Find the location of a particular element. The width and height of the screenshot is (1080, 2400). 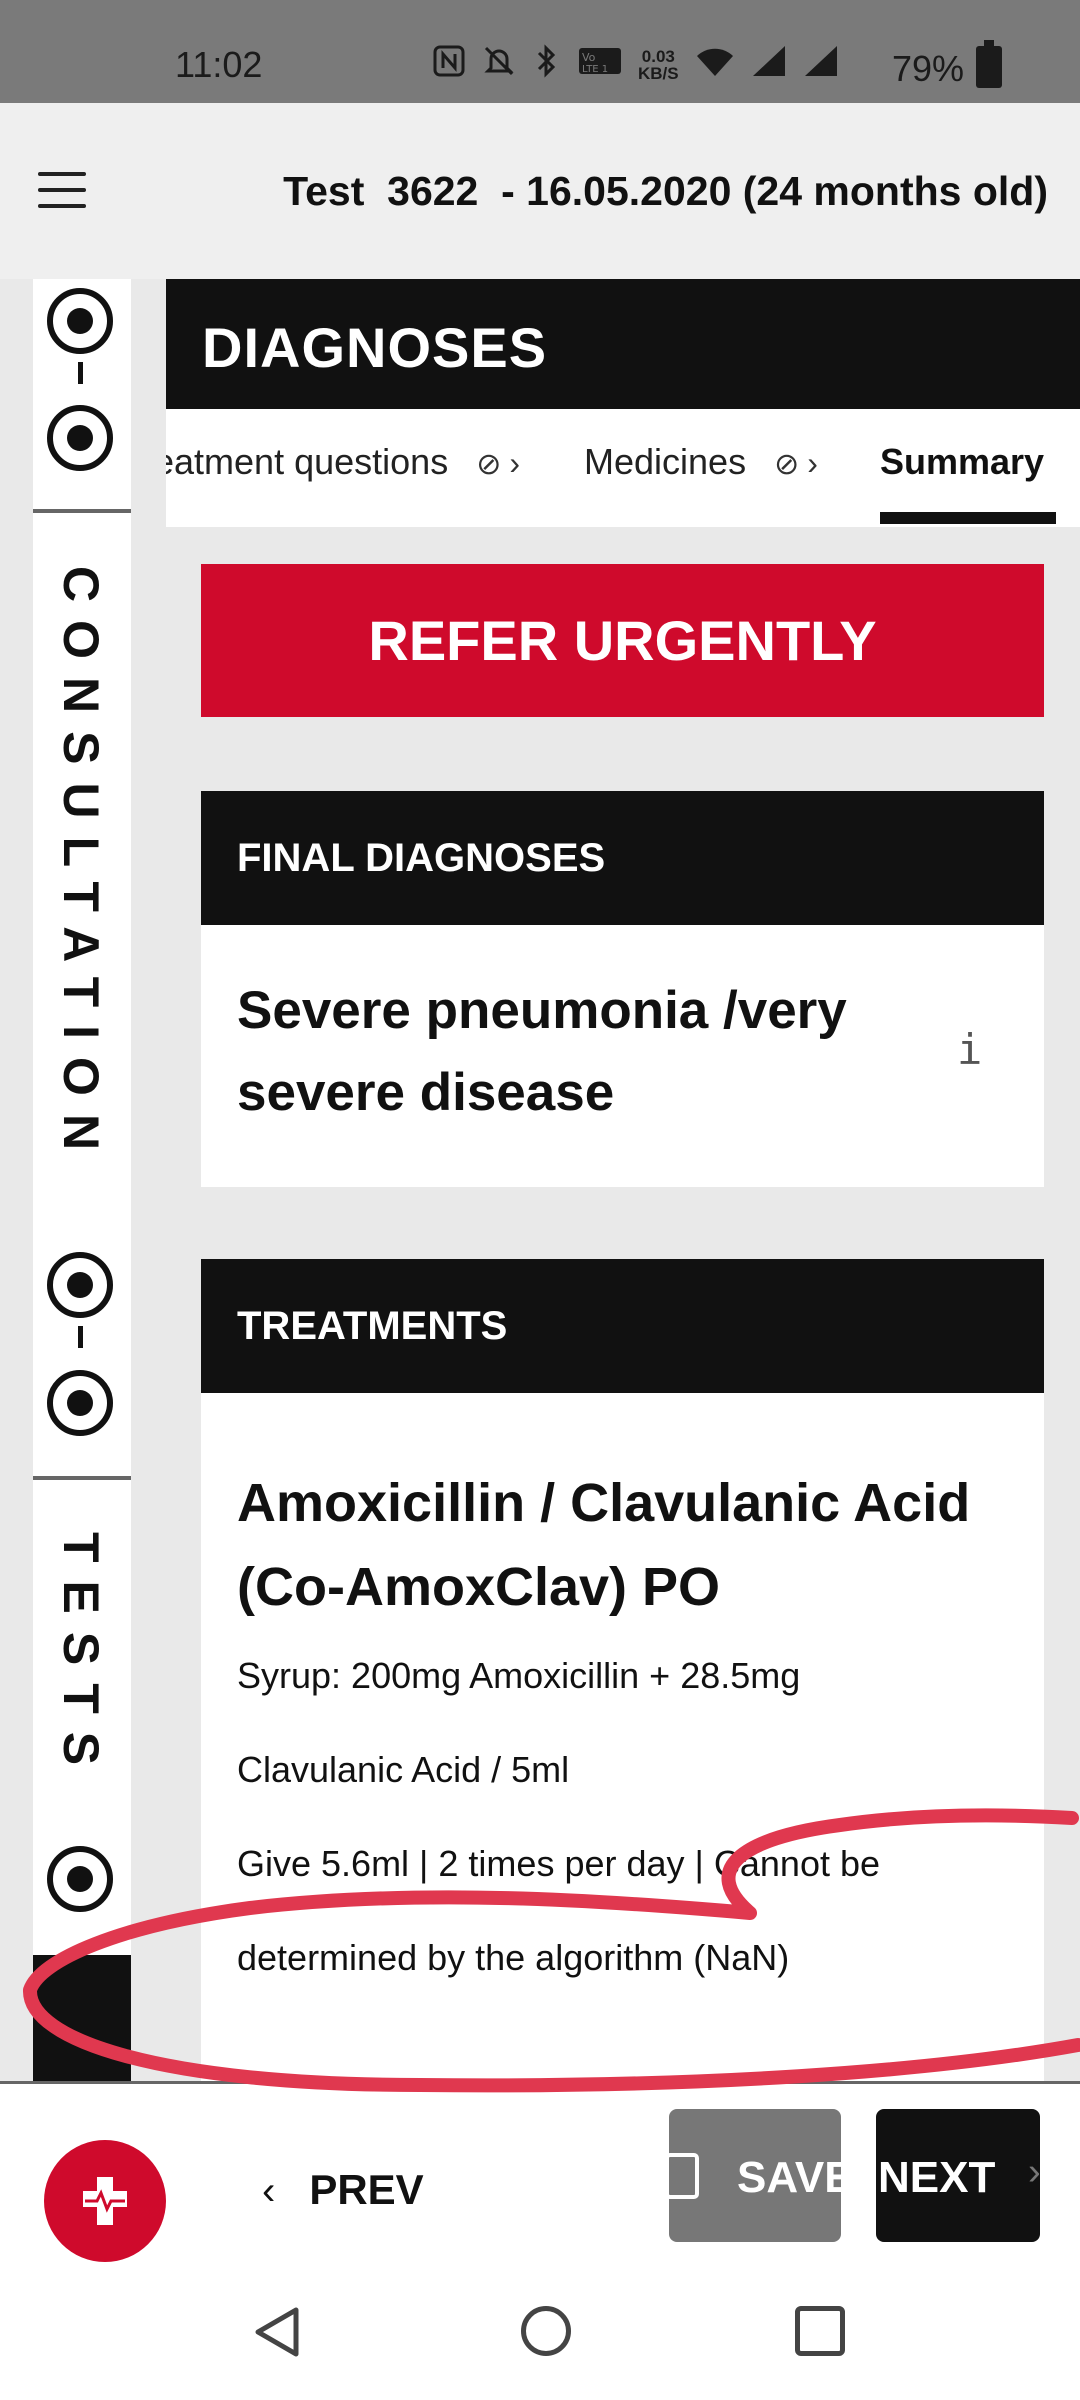

menu-icon is located at coordinates (62, 192).